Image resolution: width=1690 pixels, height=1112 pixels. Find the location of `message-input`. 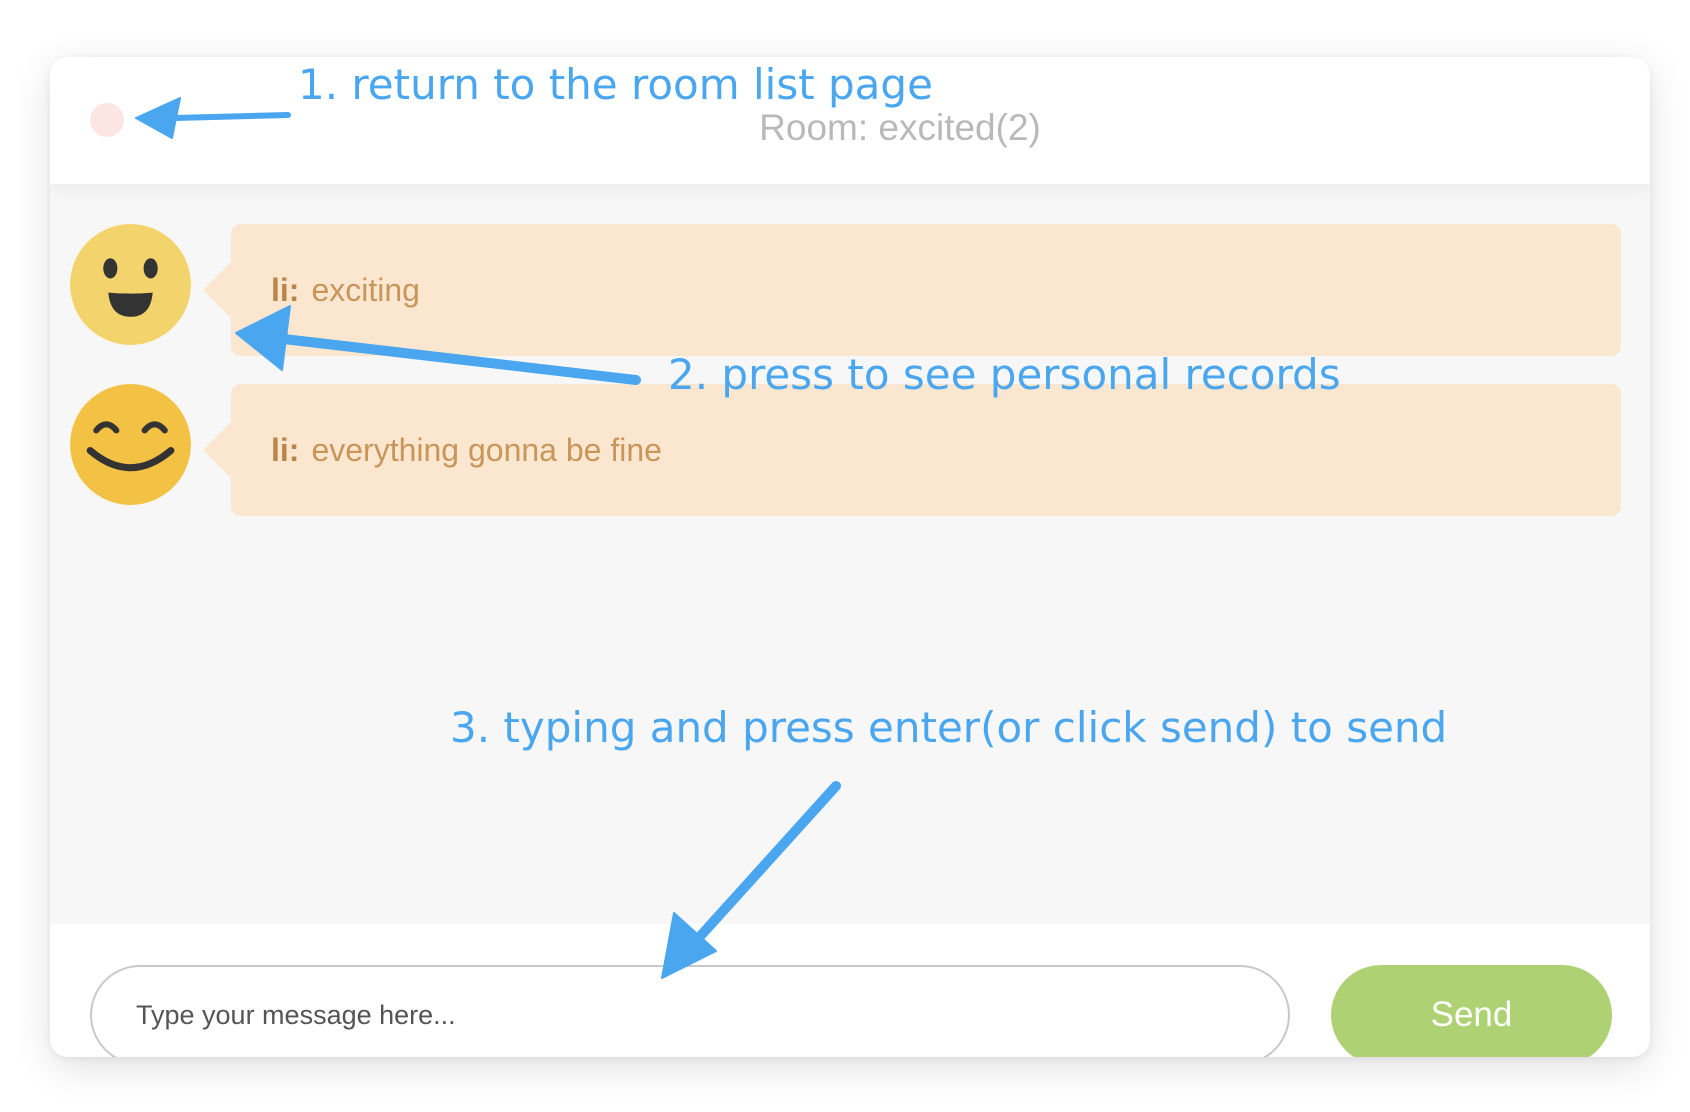

message-input is located at coordinates (690, 1011).